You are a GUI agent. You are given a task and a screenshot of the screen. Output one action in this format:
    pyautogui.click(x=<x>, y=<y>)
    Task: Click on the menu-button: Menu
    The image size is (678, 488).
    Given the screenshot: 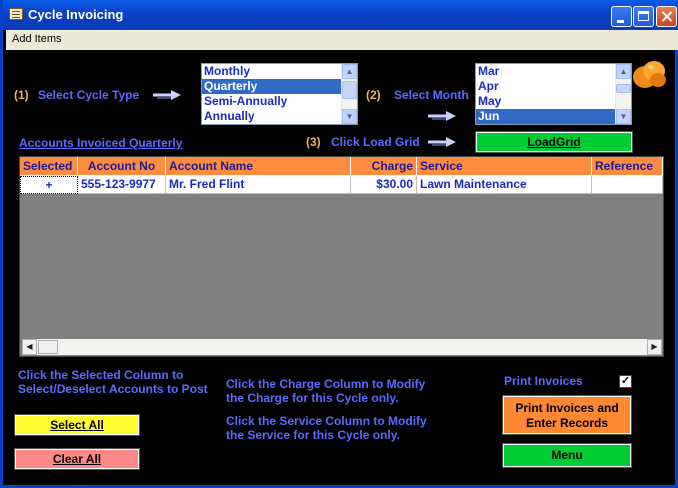 What is the action you would take?
    pyautogui.click(x=567, y=455)
    